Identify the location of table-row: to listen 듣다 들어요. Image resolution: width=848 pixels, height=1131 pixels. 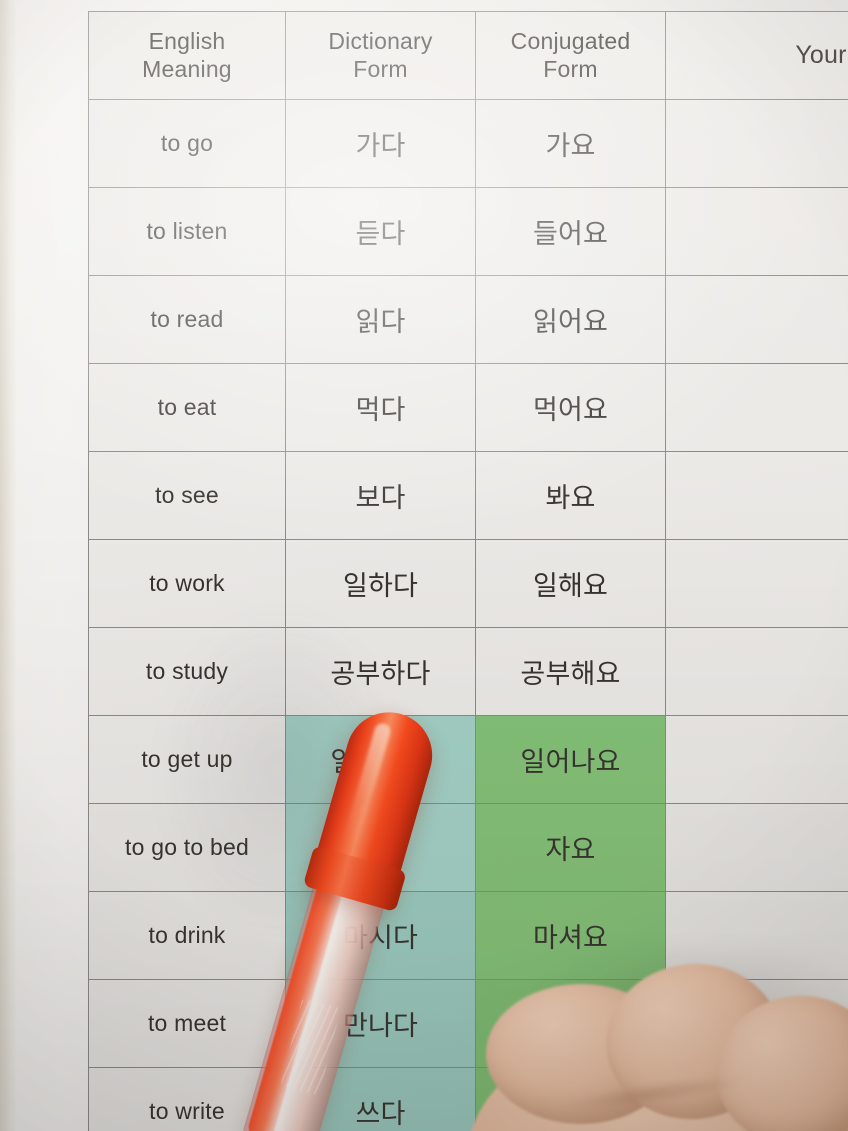
(468, 231).